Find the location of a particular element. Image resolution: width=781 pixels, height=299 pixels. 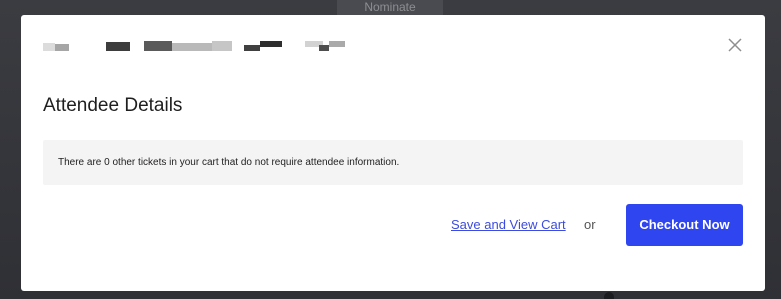

checkout-now-button: Checkout Now is located at coordinates (684, 225).